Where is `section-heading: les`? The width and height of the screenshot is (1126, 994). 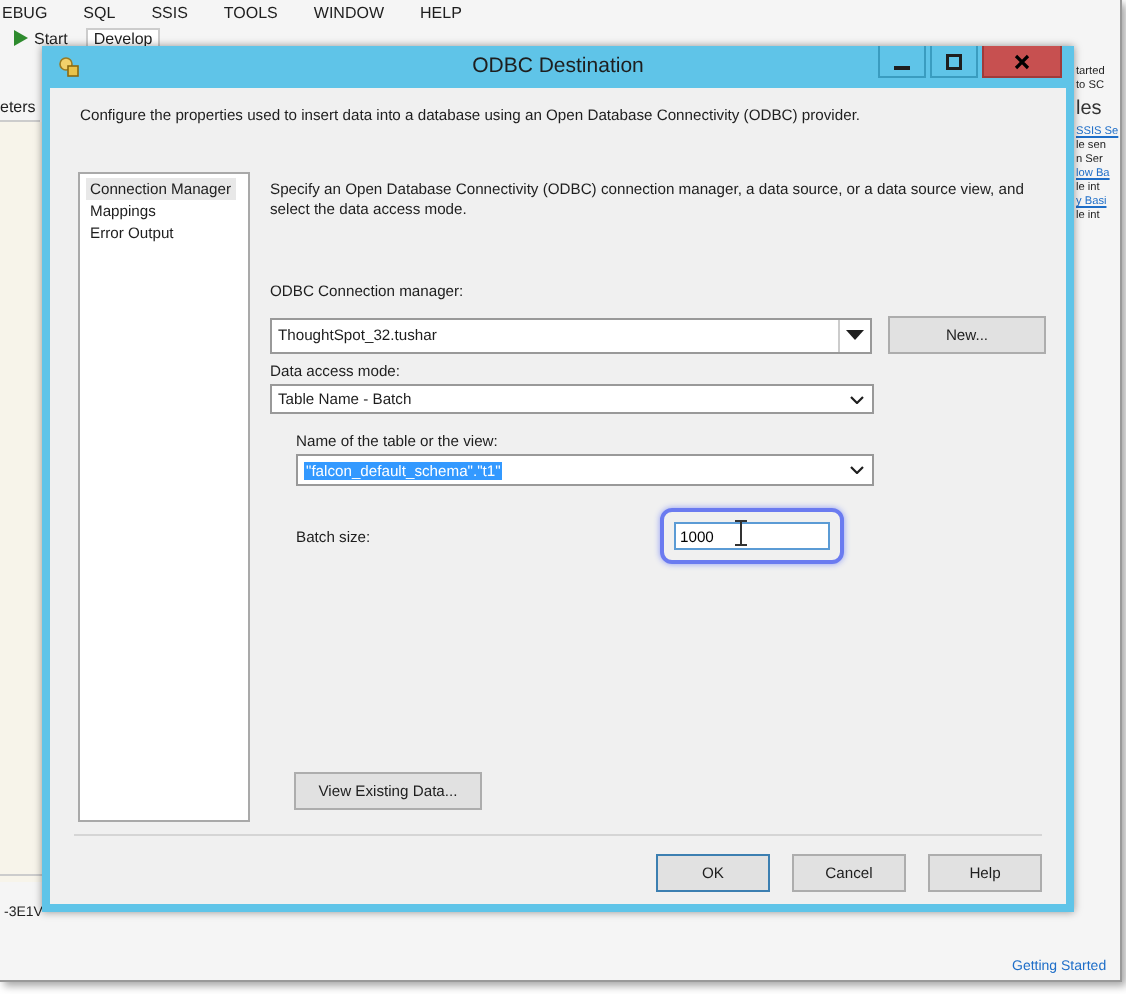 section-heading: les is located at coordinates (1089, 109).